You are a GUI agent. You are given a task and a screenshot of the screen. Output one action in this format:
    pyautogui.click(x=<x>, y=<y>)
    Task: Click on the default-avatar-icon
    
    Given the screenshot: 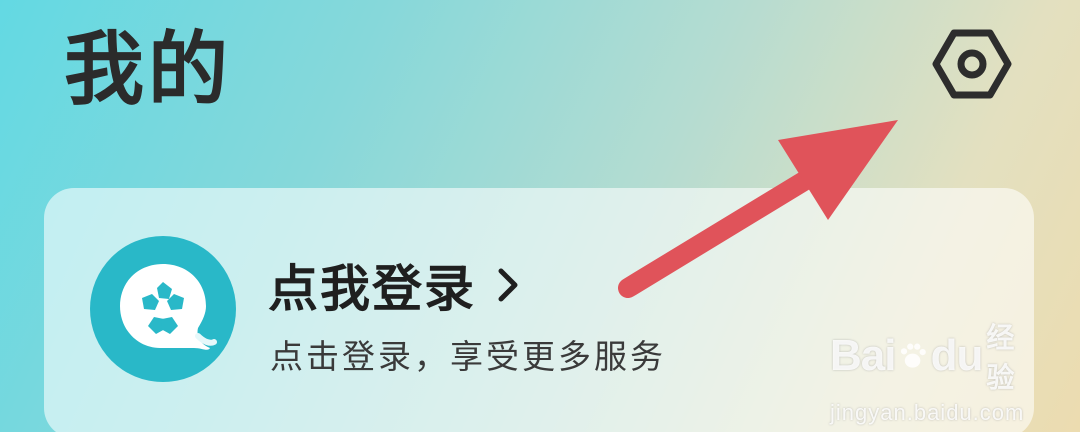 What is the action you would take?
    pyautogui.click(x=163, y=309)
    